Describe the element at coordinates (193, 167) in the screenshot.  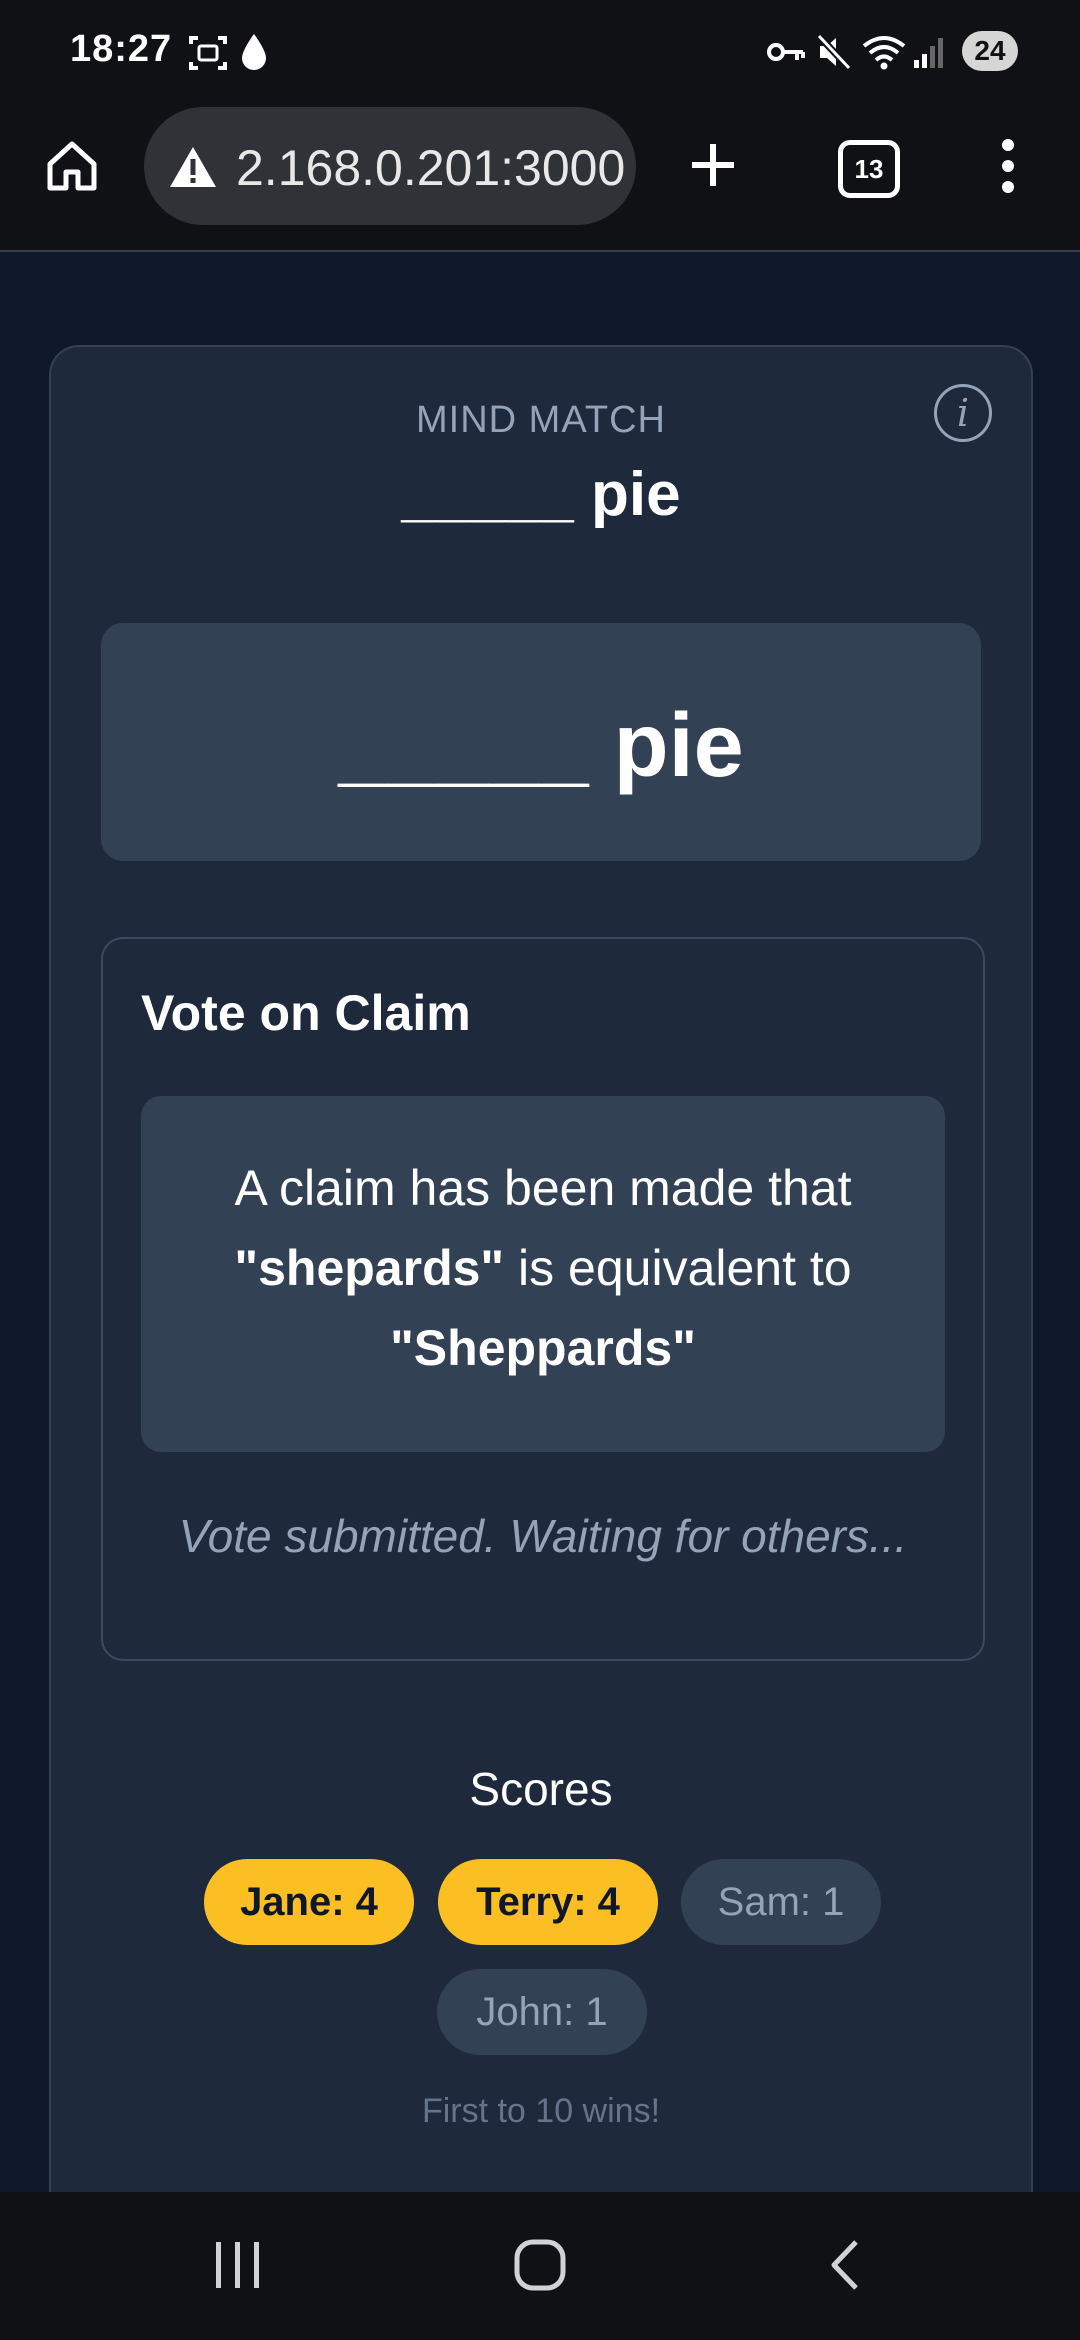
I see `warning-icon` at that location.